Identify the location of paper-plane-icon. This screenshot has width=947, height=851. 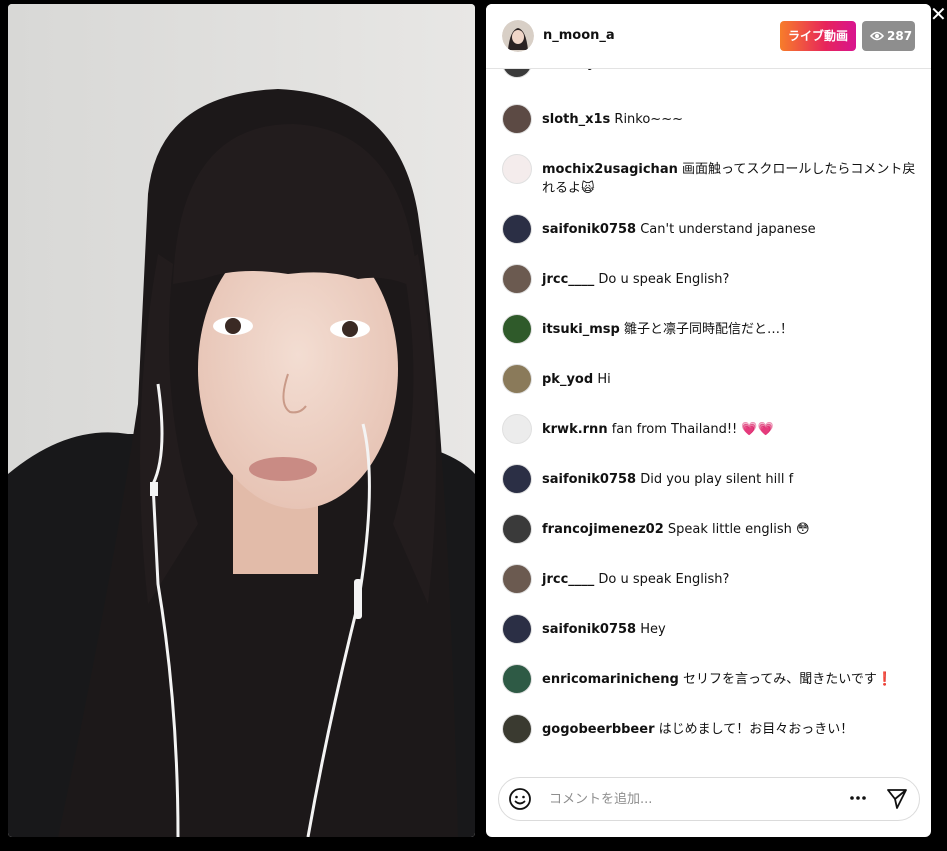
(897, 799).